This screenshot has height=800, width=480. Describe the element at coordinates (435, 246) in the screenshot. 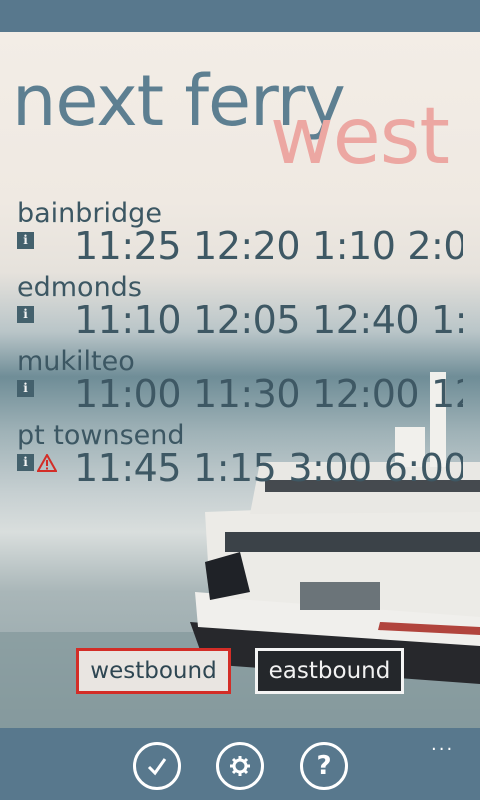

I see `departure-time: 2:05` at that location.